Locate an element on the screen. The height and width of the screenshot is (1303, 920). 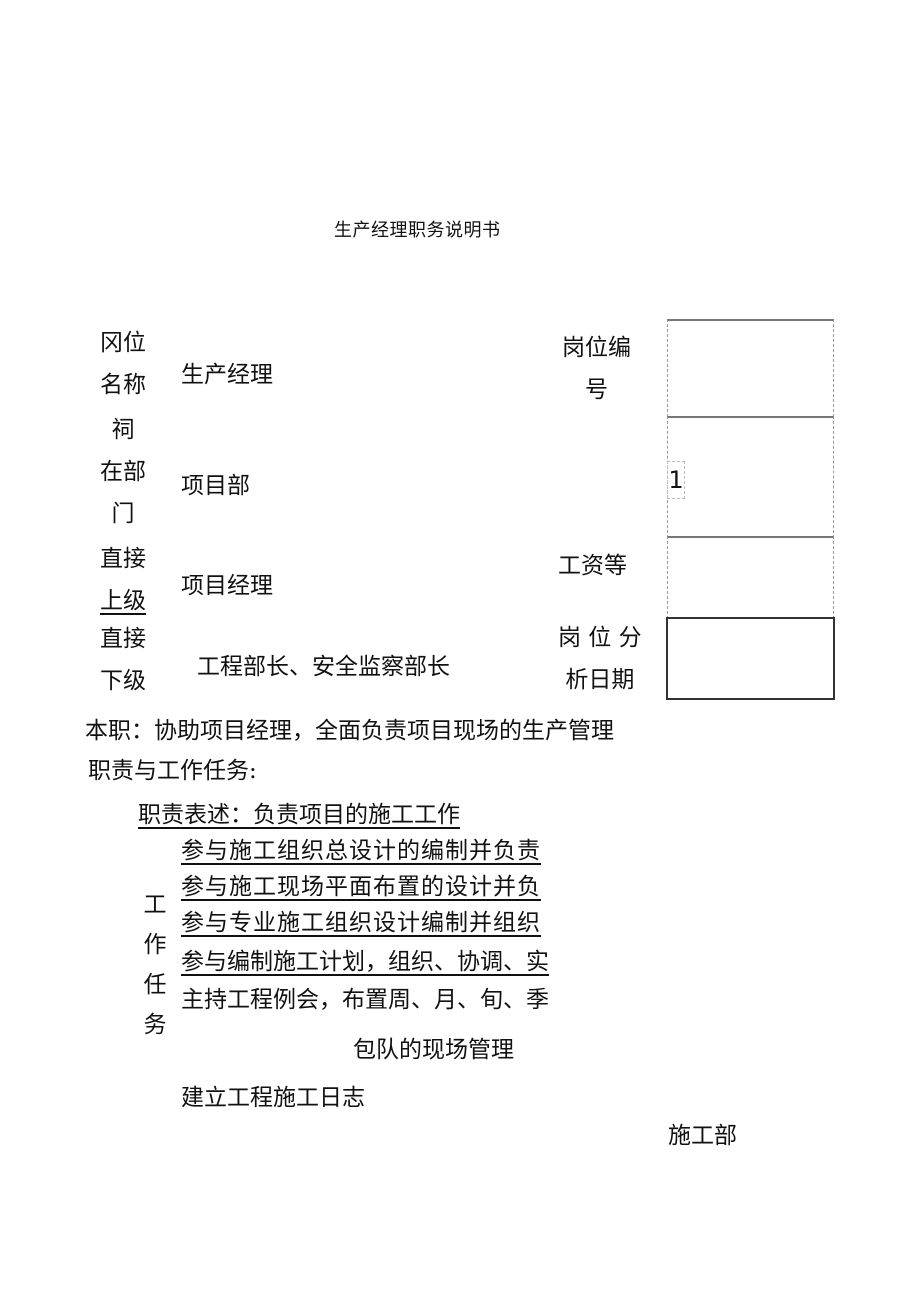
subordinate-label: 直接 下级 is located at coordinates (123, 660).